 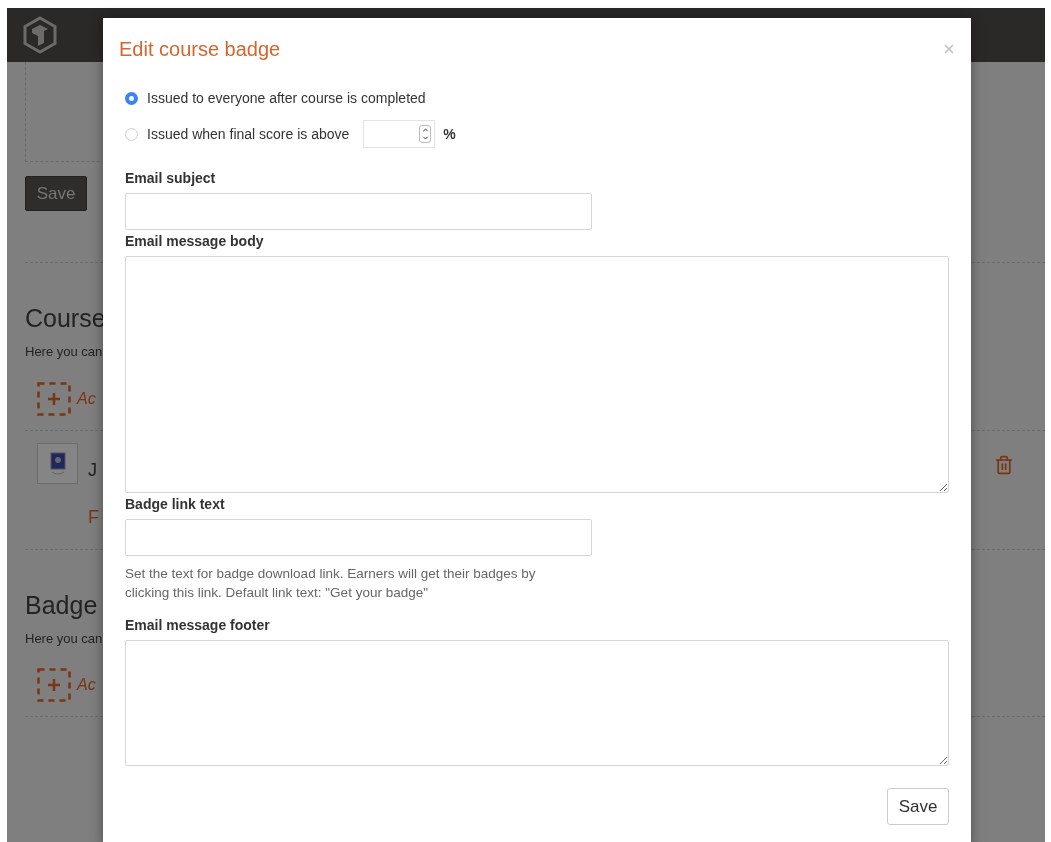 What do you see at coordinates (1004, 464) in the screenshot?
I see `trash-icon` at bounding box center [1004, 464].